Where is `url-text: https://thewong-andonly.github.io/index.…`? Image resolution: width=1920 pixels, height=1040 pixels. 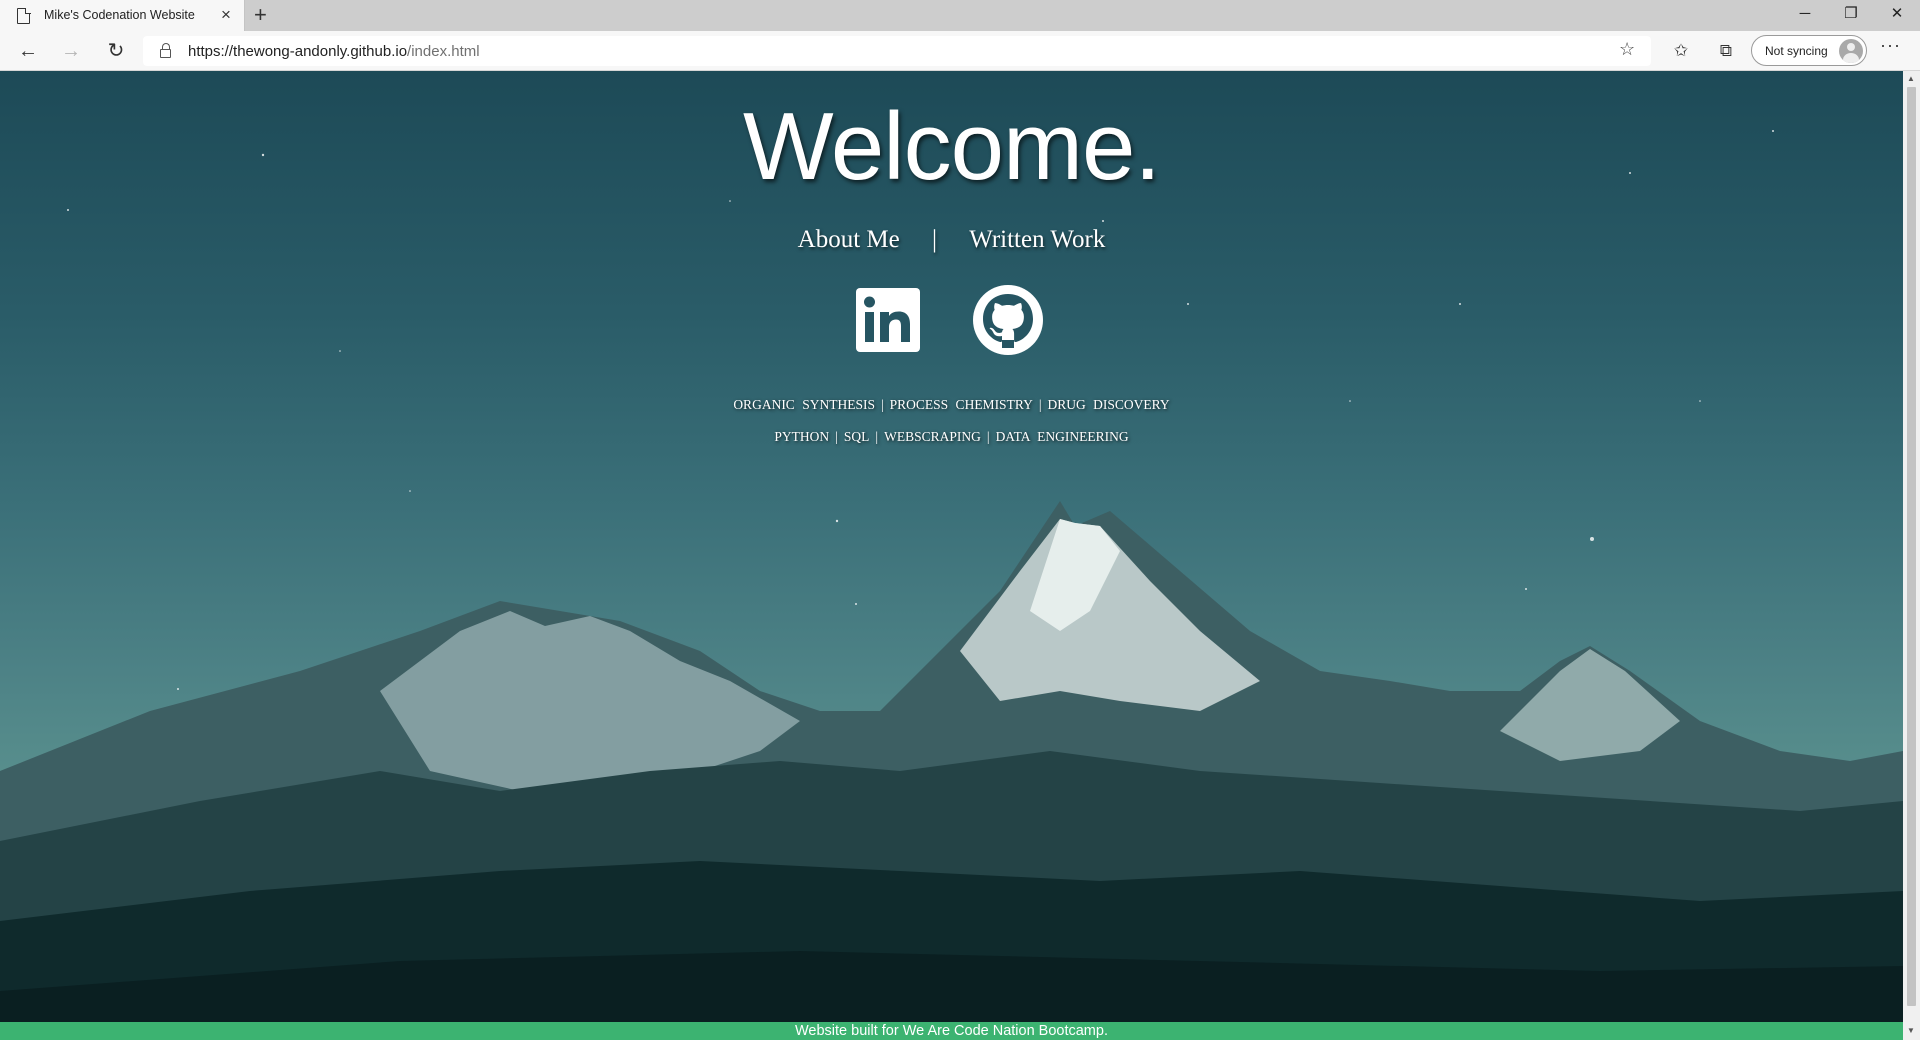
url-text: https://thewong-andonly.github.io/index.… is located at coordinates (334, 51).